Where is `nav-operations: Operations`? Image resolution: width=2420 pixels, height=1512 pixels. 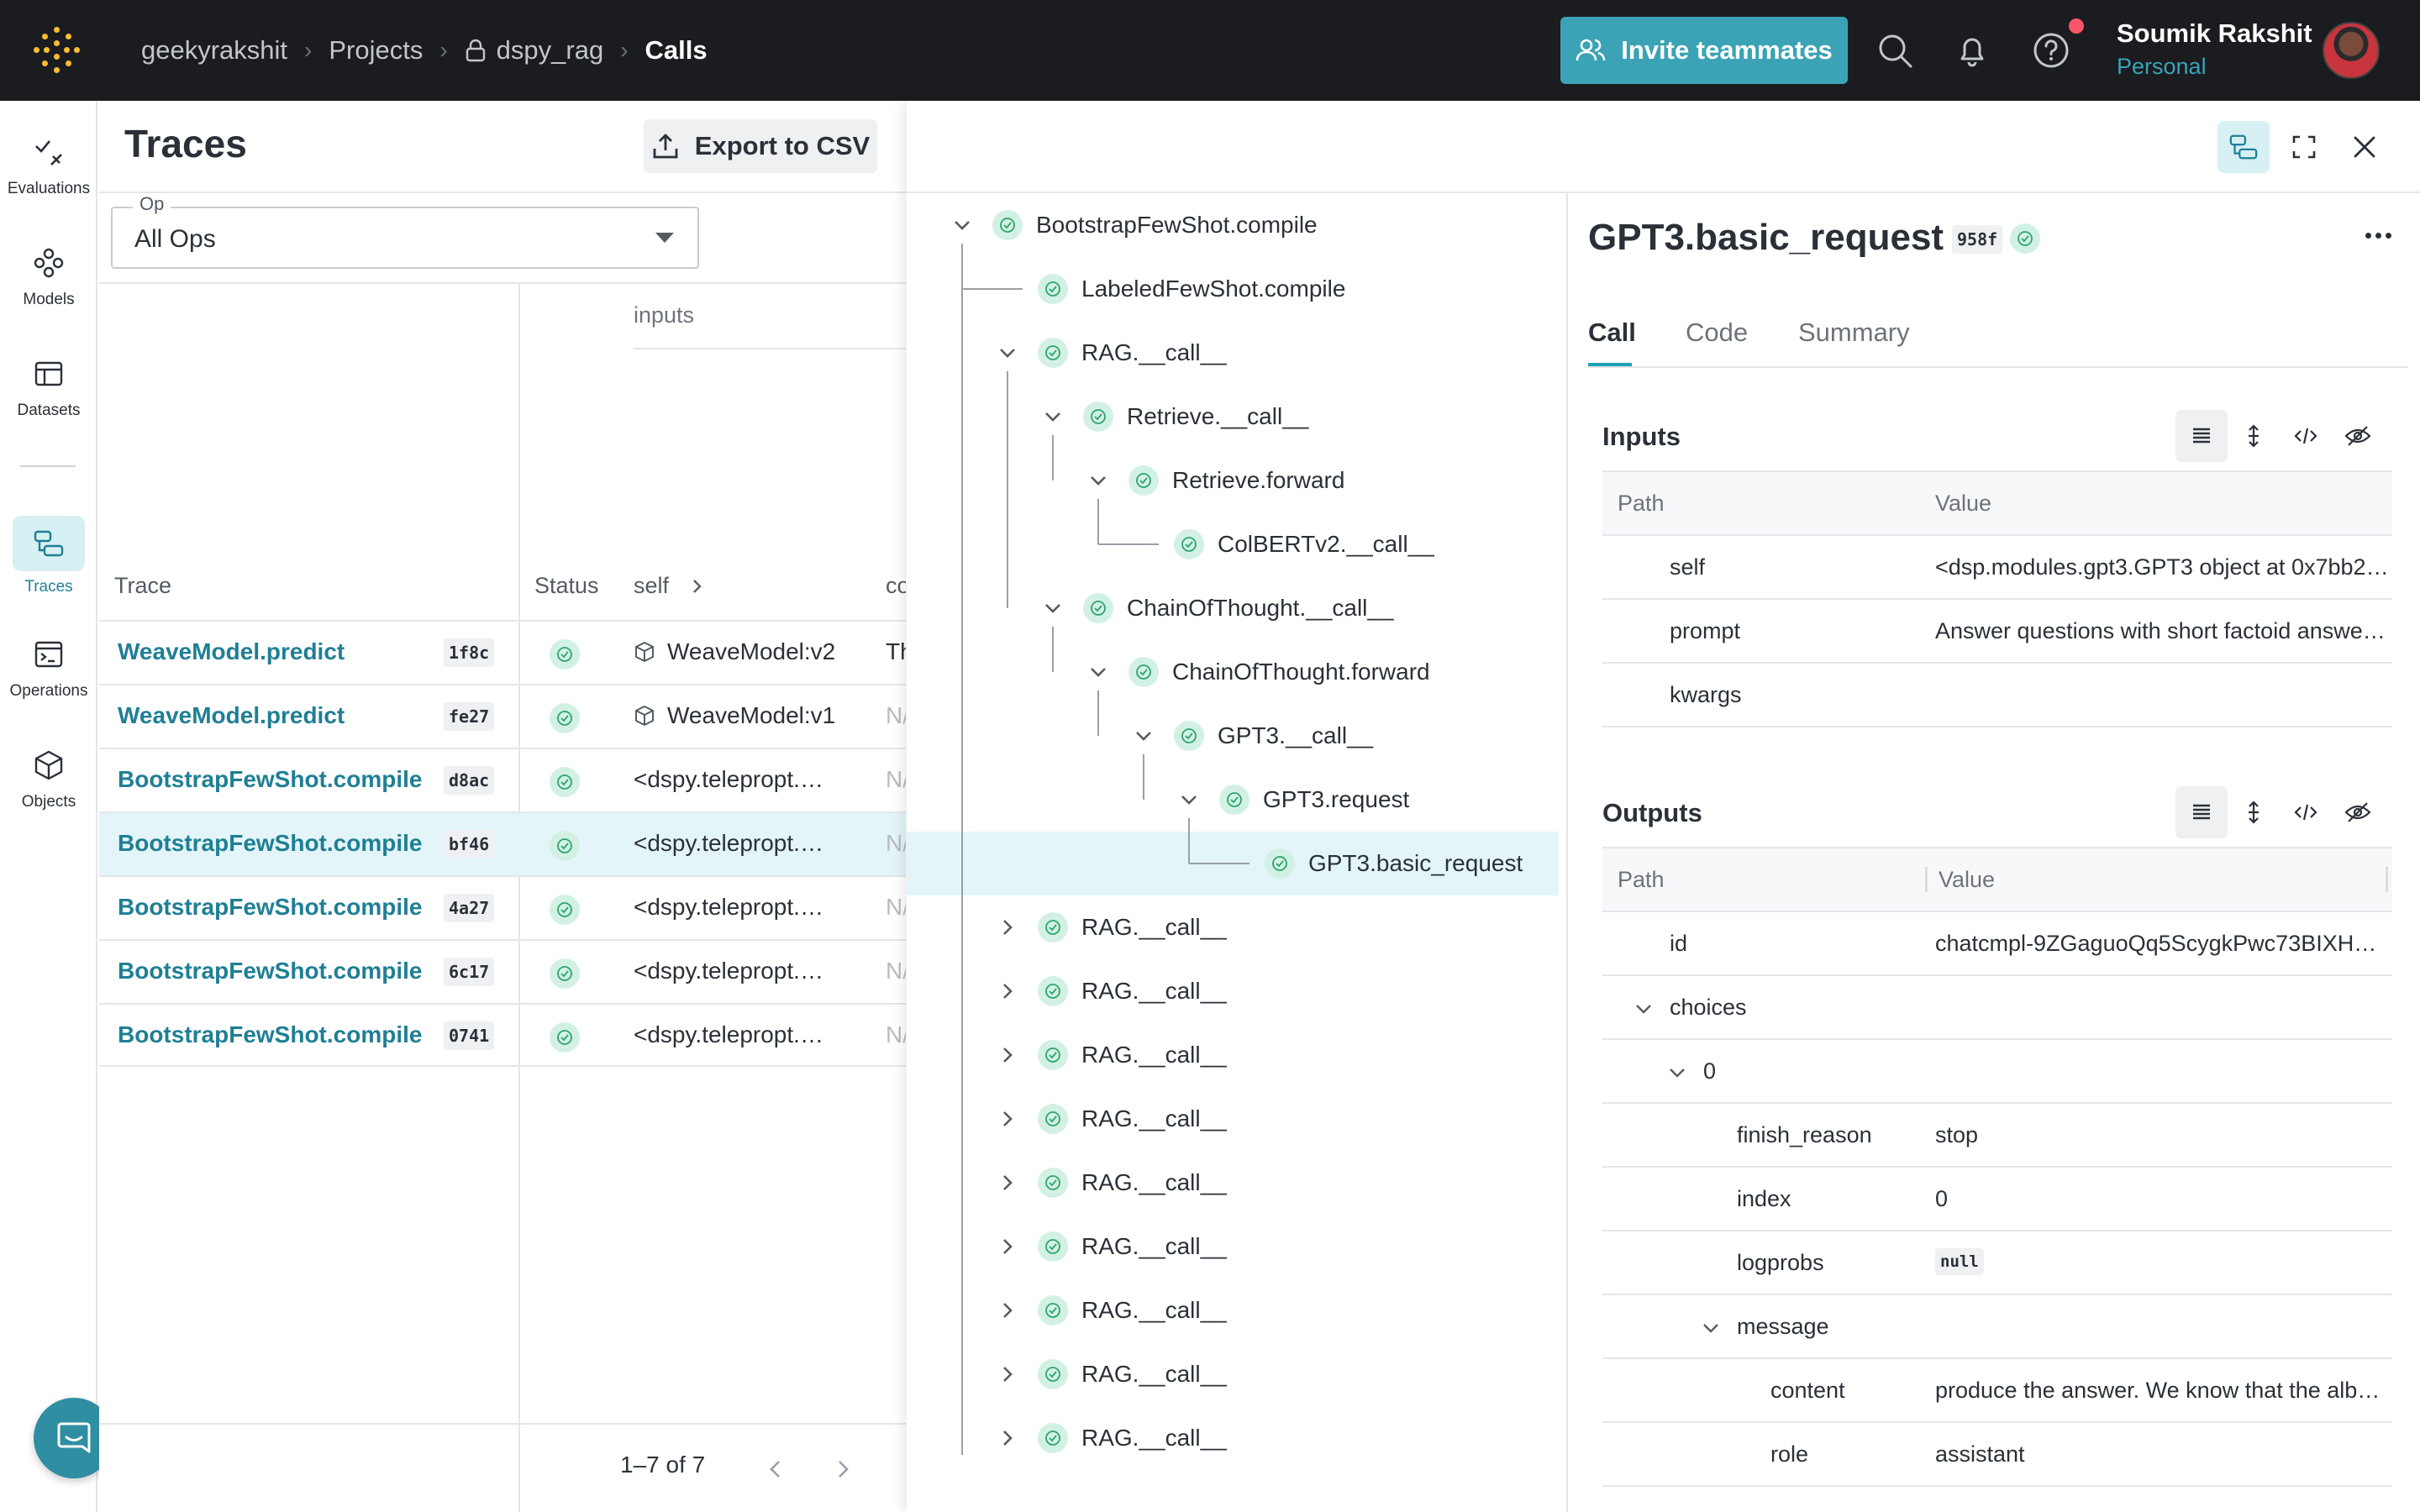 nav-operations: Operations is located at coordinates (49, 673).